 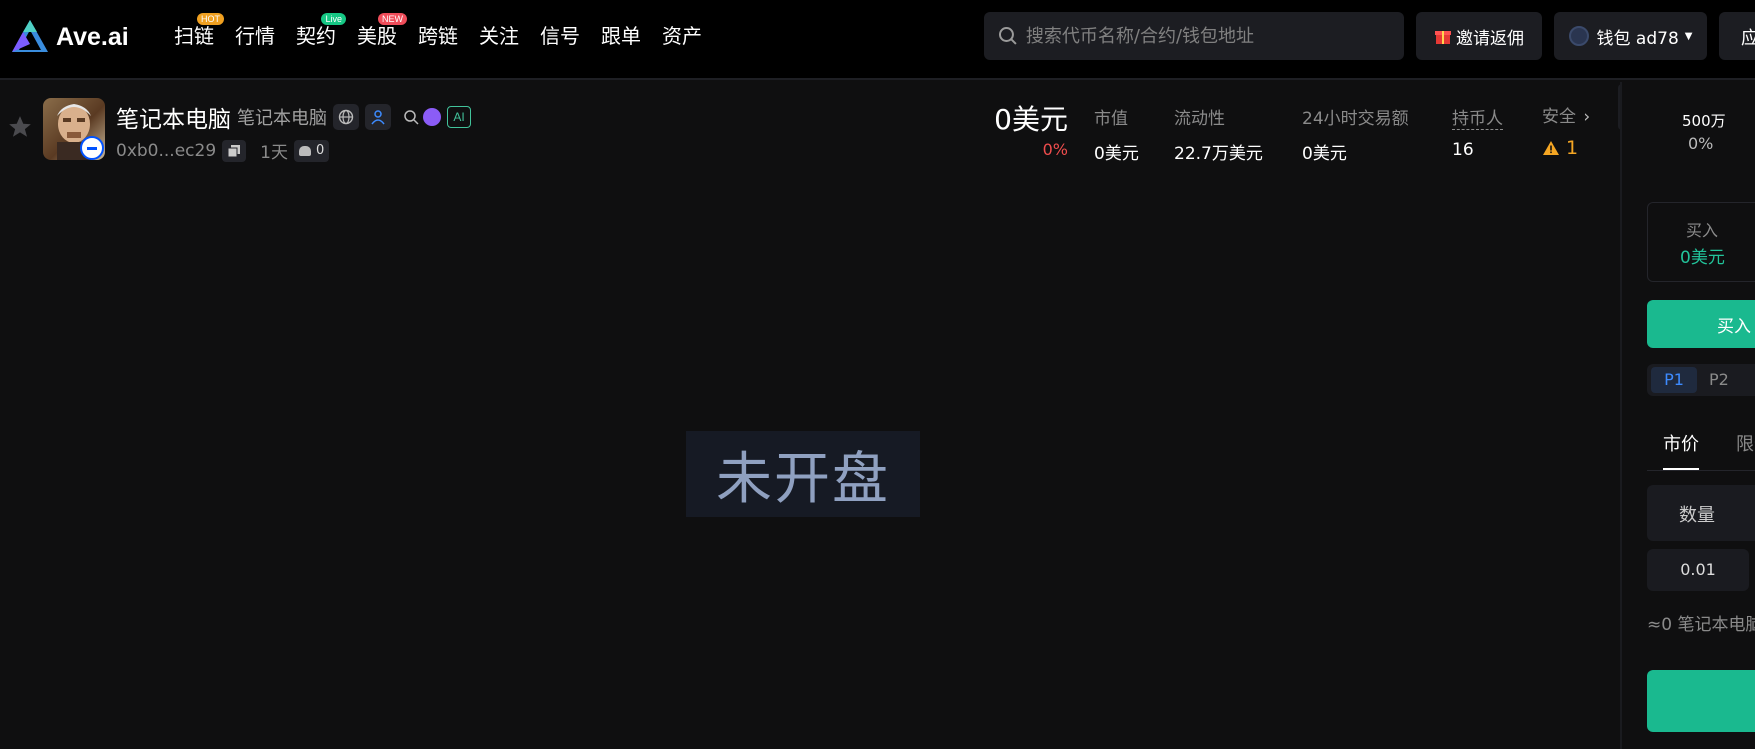 I want to click on nav-item-us-stocks: 美股 NEW, so click(x=382, y=31).